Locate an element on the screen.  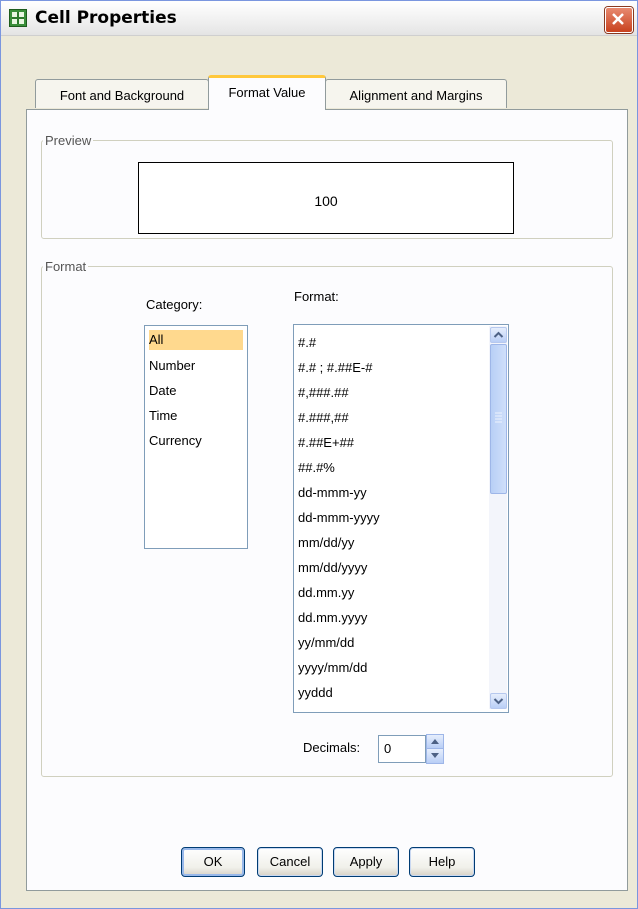
triangle-down-icon is located at coordinates (435, 755).